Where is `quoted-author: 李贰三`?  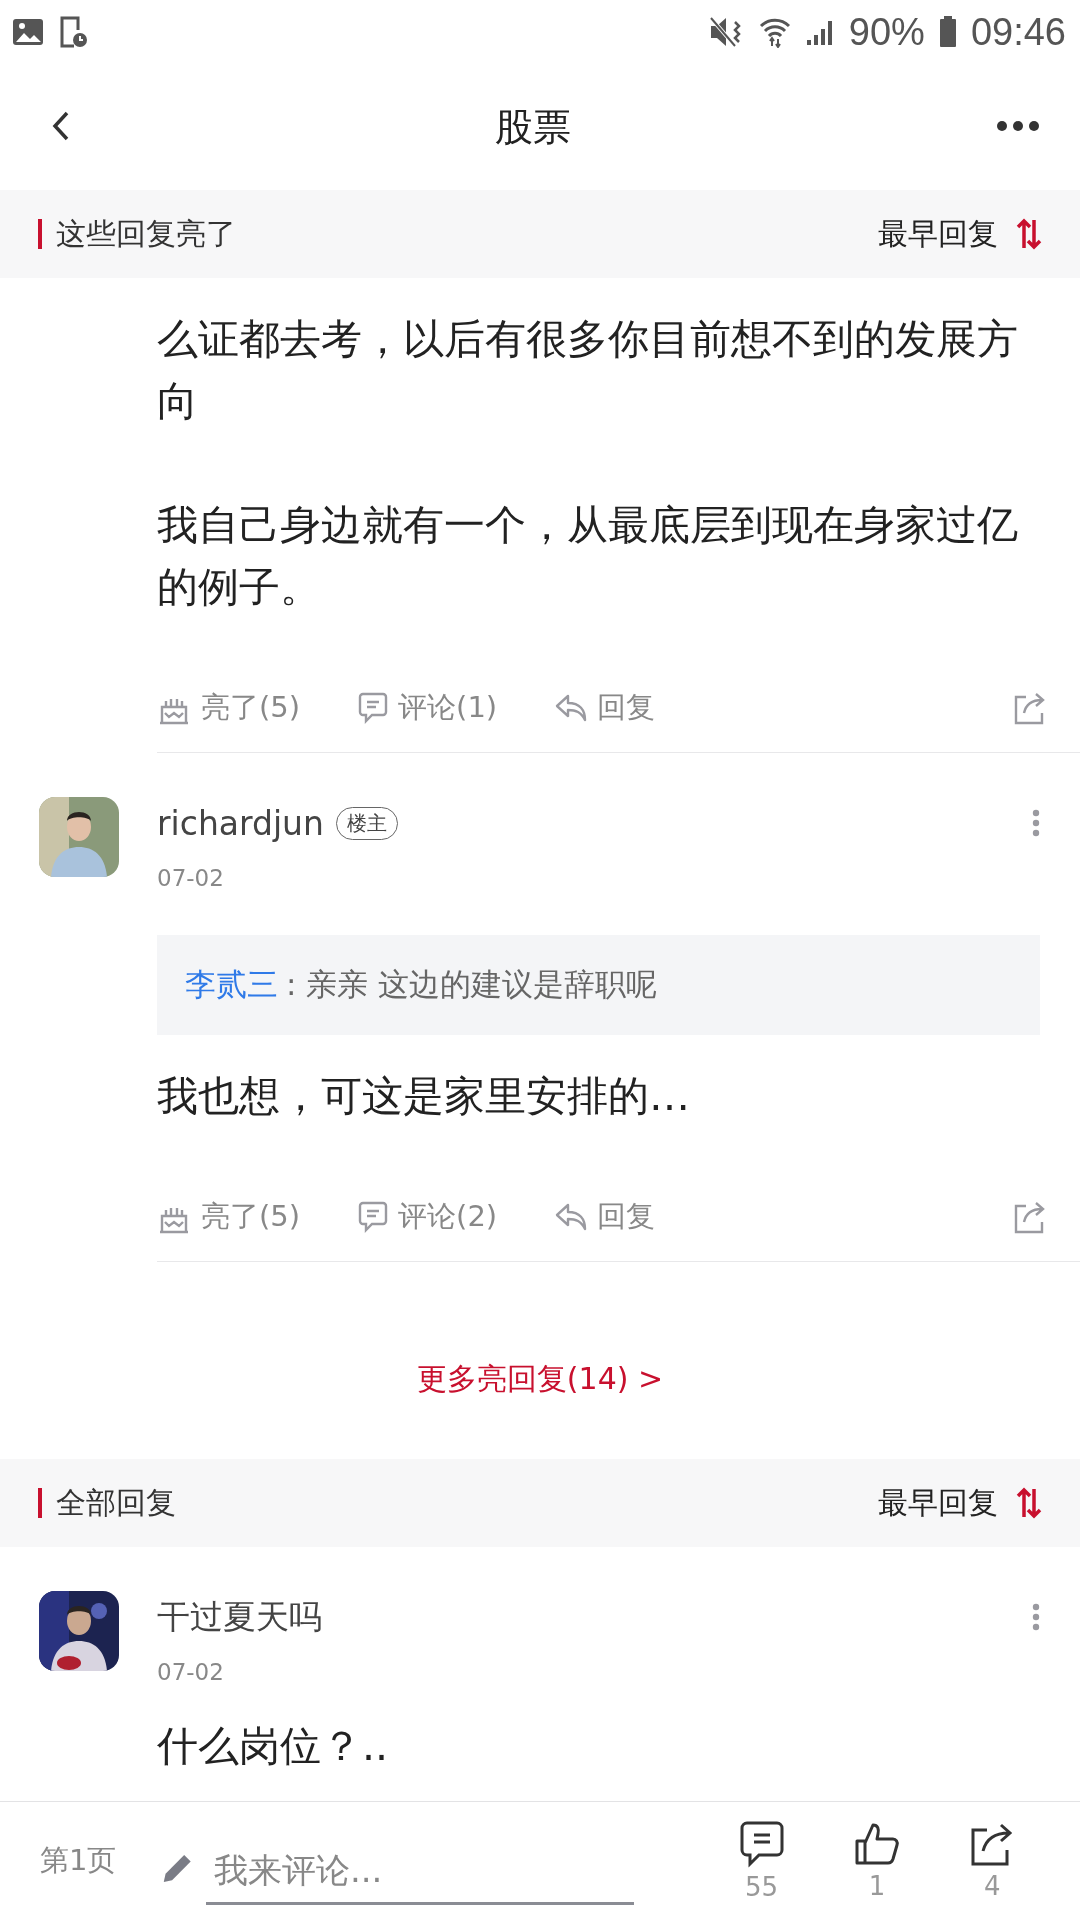
quoted-author: 李贰三 is located at coordinates (231, 985).